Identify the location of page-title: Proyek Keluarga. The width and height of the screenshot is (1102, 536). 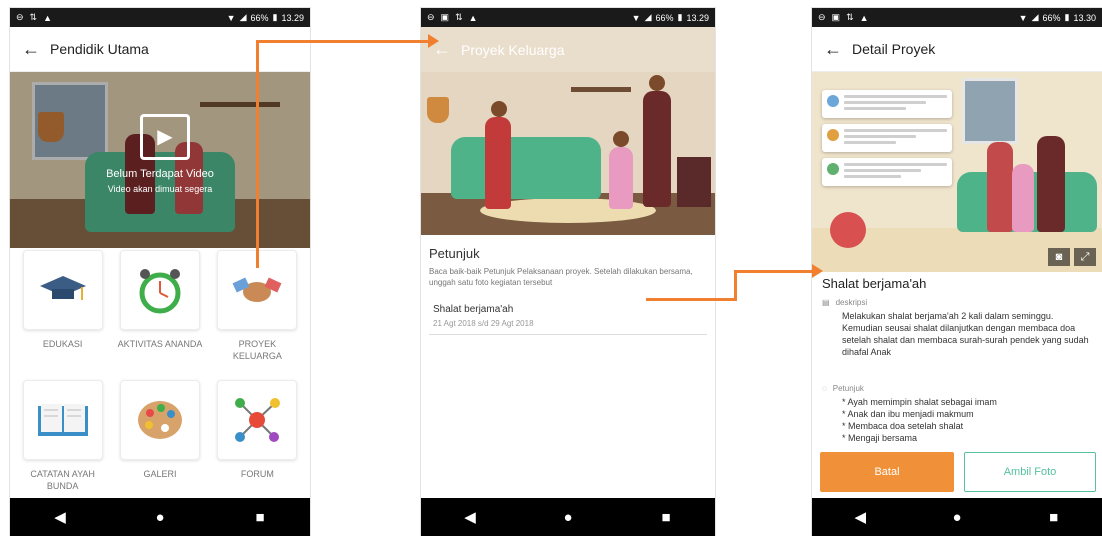
(513, 49).